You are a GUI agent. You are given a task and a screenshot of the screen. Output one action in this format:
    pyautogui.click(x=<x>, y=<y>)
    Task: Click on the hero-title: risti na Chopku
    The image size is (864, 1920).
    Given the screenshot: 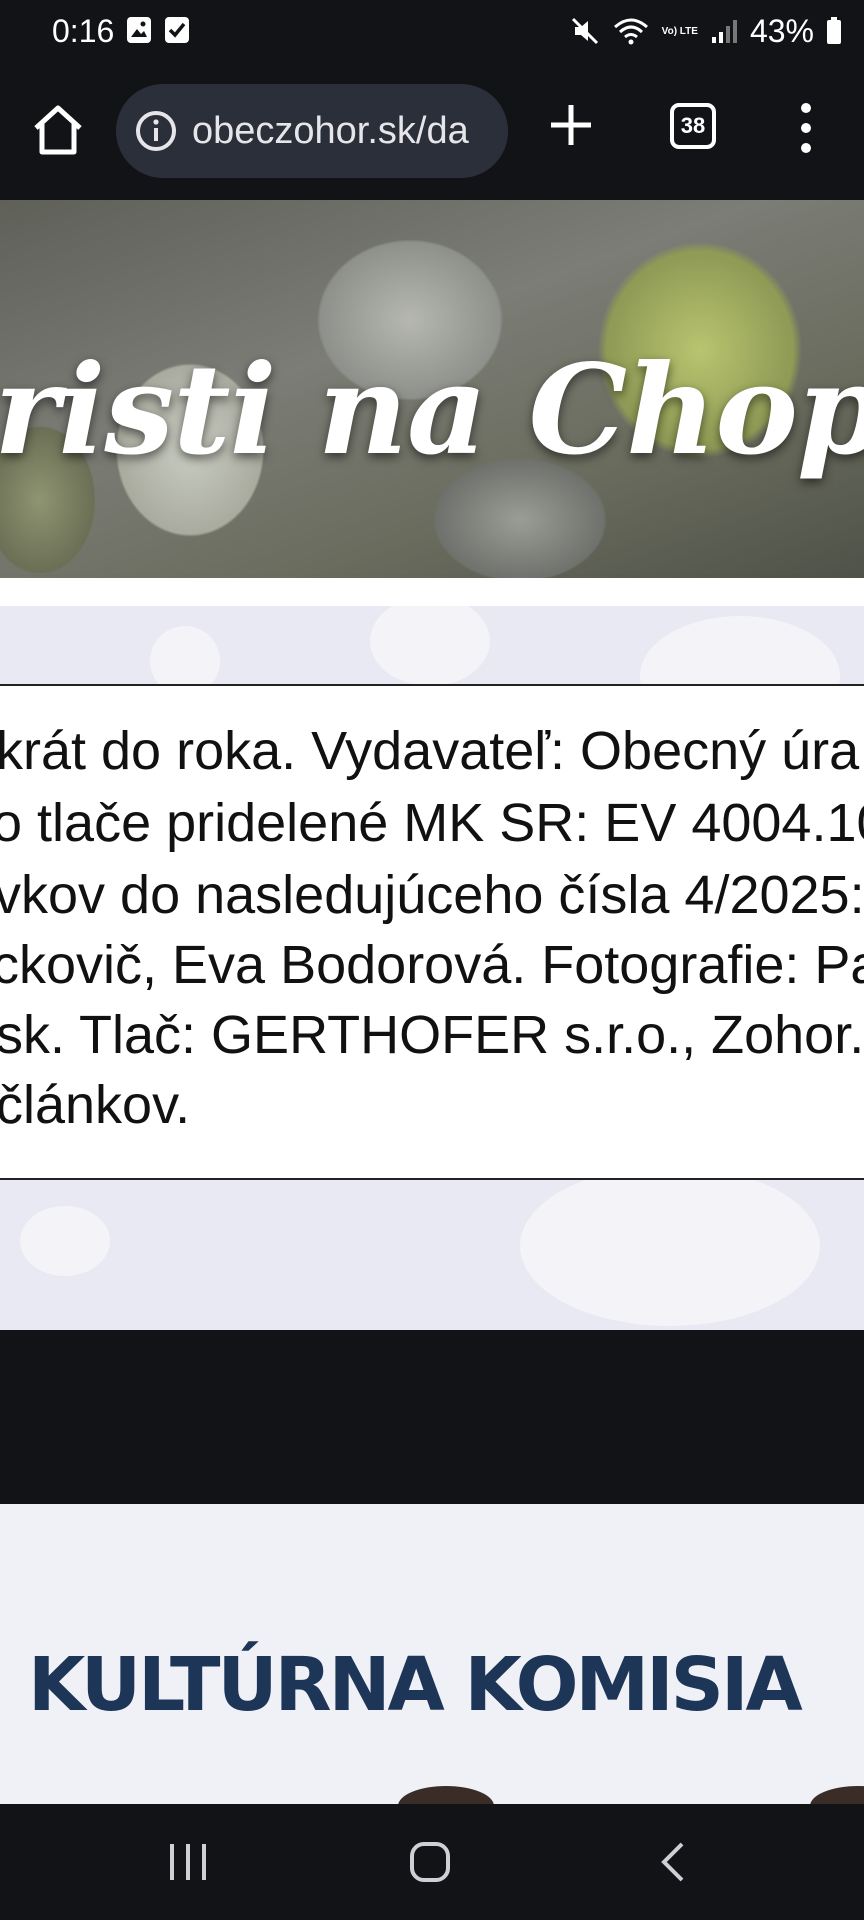 What is the action you would take?
    pyautogui.click(x=432, y=410)
    